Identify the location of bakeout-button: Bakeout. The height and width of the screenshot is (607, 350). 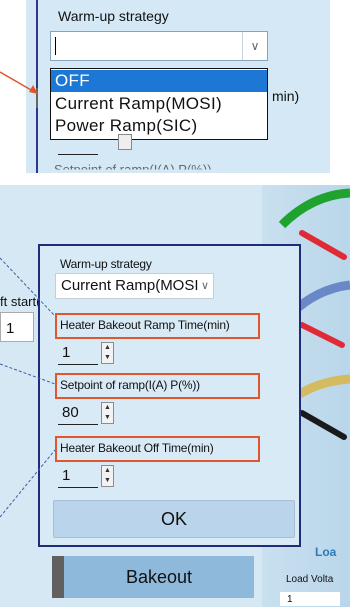
(153, 577).